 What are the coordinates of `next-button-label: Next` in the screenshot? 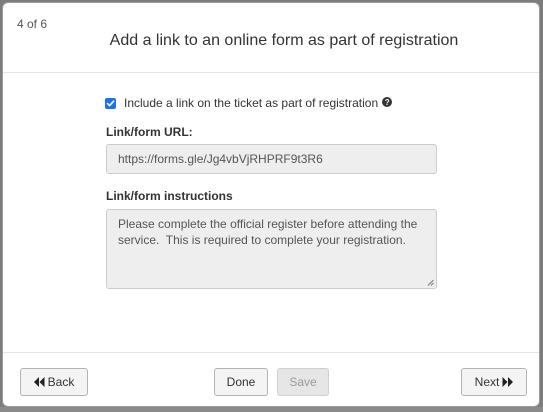 It's located at (487, 382).